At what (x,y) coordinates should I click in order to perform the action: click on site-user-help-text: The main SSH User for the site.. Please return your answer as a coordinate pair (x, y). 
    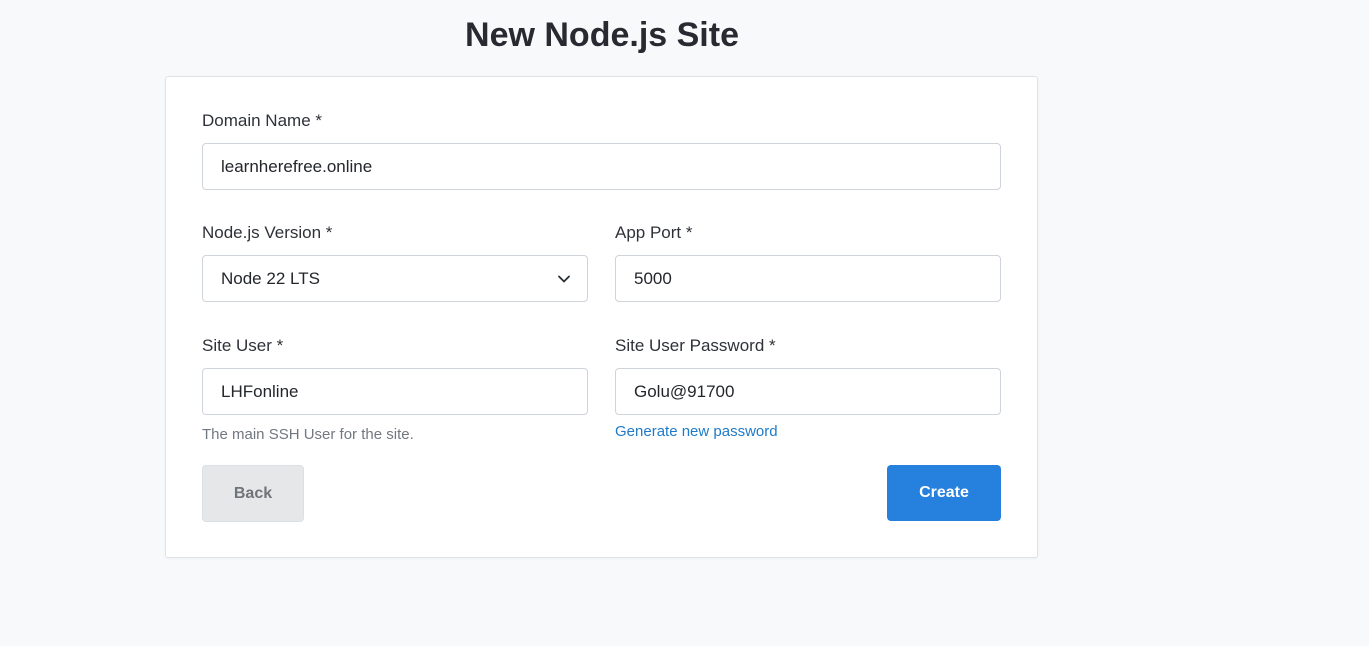
    Looking at the image, I should click on (308, 434).